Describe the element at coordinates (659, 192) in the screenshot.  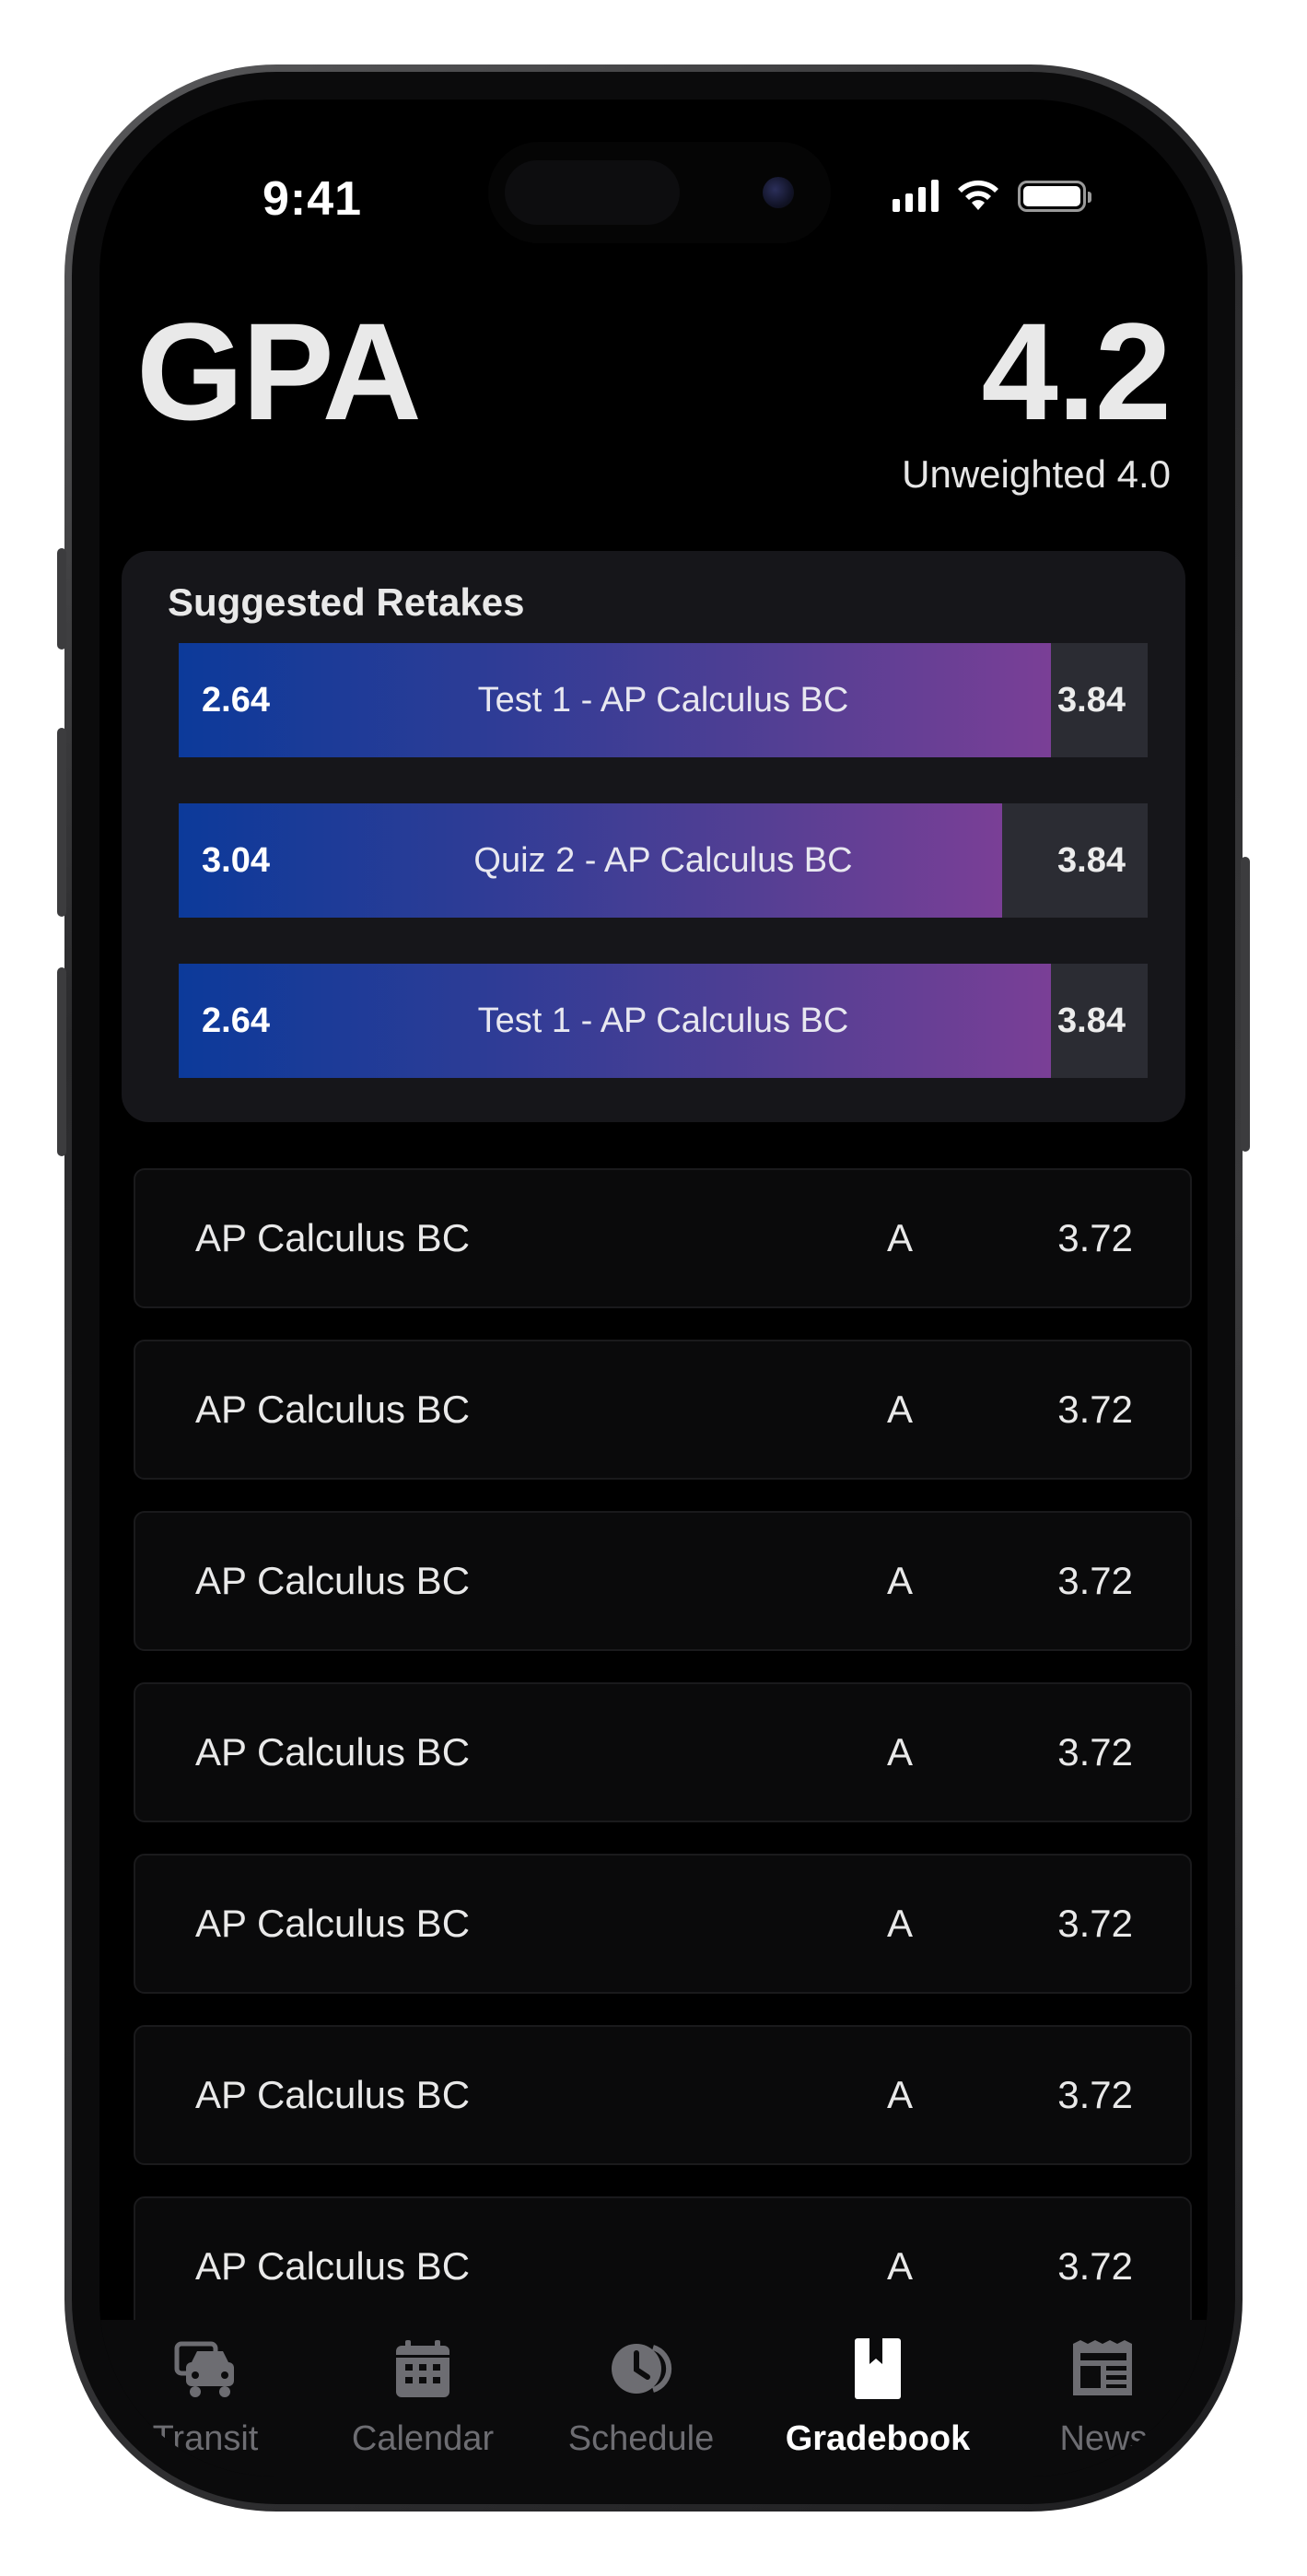
I see `dynamic-island` at that location.